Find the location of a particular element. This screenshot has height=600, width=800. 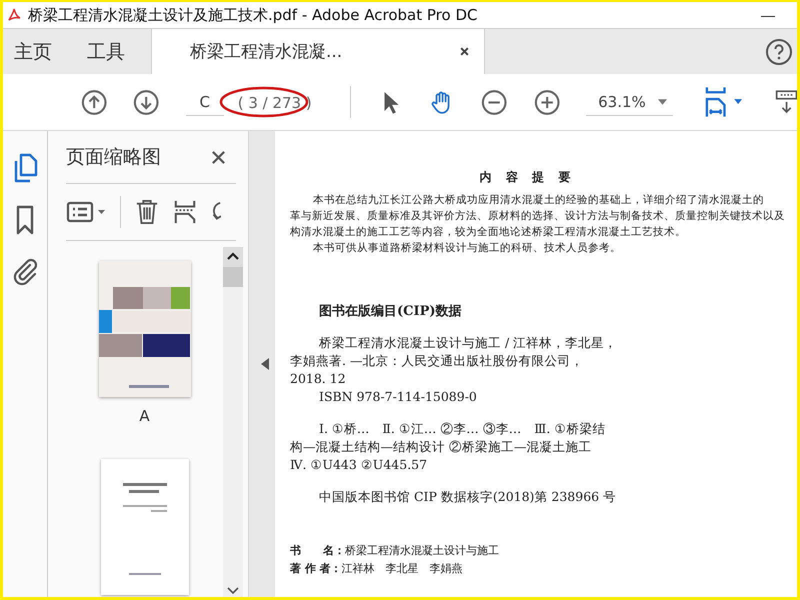

minimize-button: — is located at coordinates (768, 15).